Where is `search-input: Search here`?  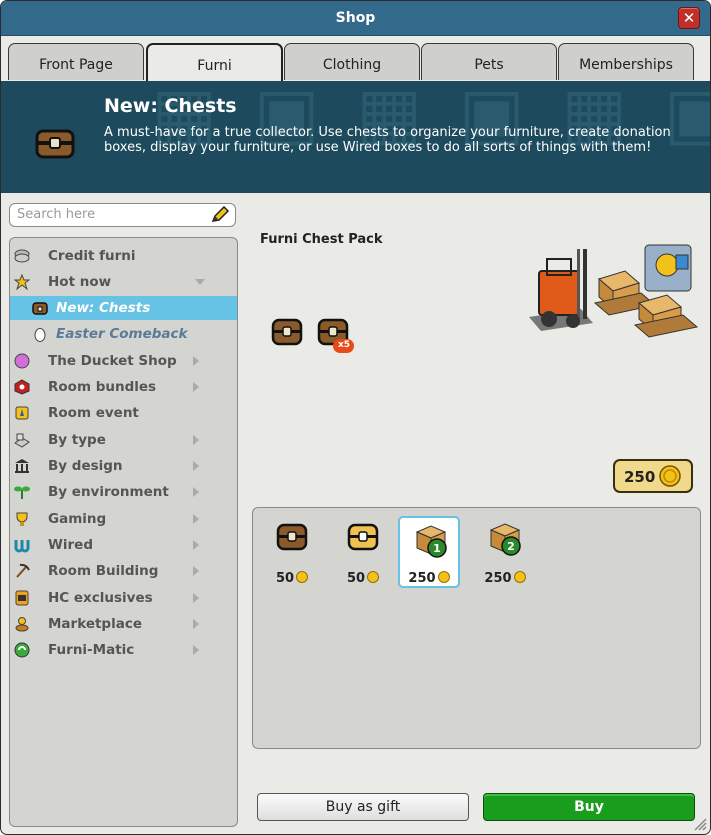 search-input: Search here is located at coordinates (122, 215).